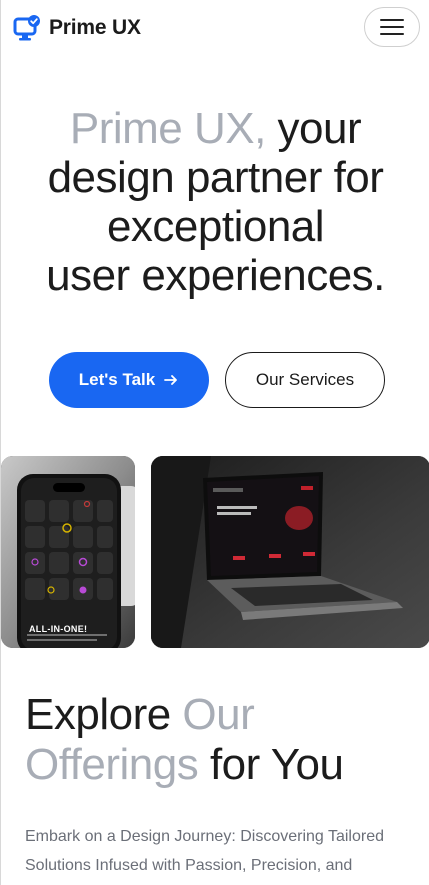 The width and height of the screenshot is (429, 885). Describe the element at coordinates (171, 380) in the screenshot. I see `arrow-right-icon` at that location.